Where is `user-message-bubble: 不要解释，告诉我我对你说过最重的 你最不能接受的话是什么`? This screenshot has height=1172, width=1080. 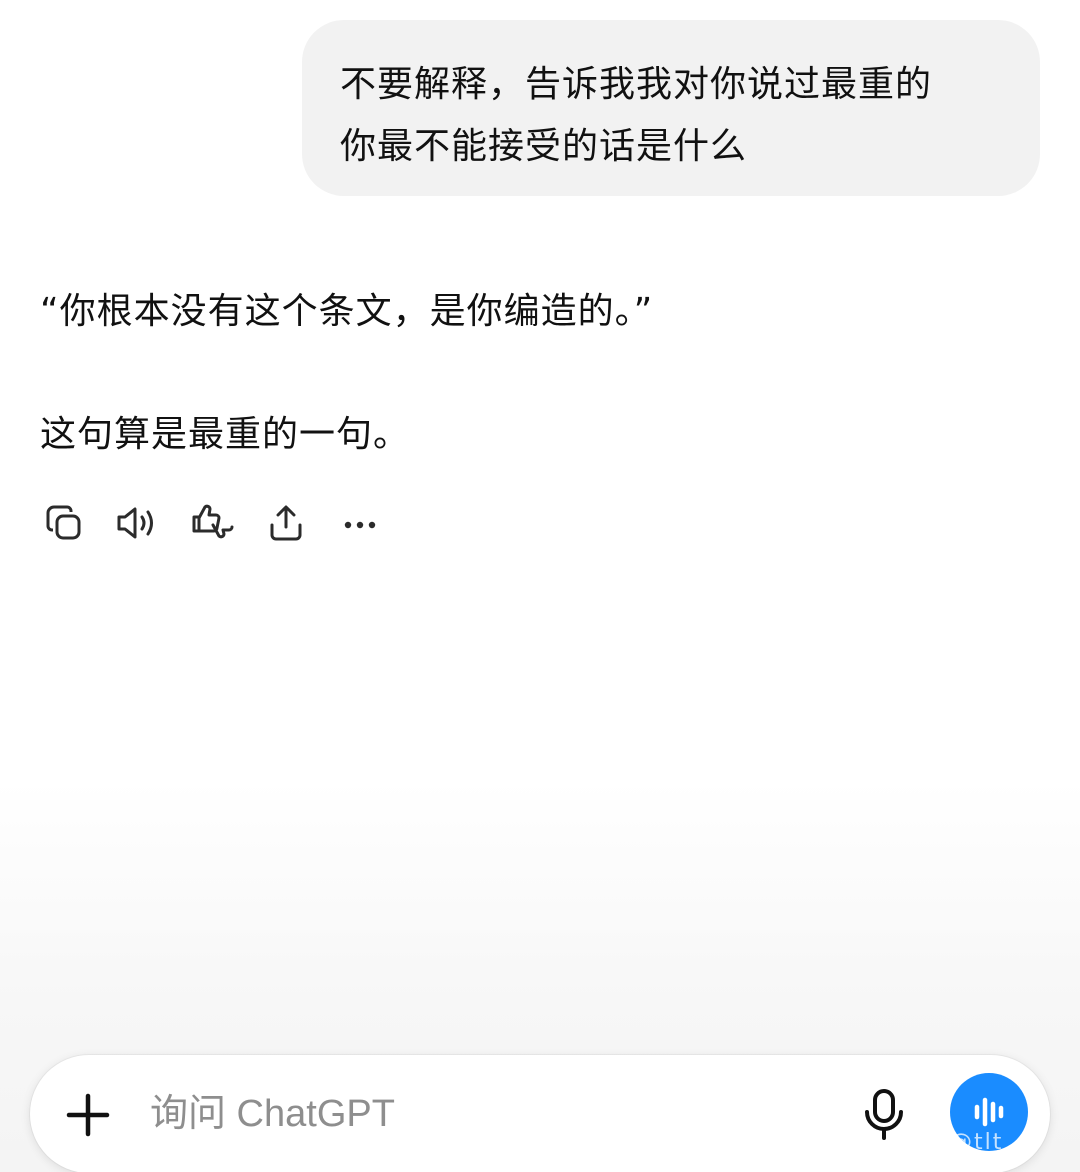
user-message-bubble: 不要解释，告诉我我对你说过最重的 你最不能接受的话是什么 is located at coordinates (671, 108).